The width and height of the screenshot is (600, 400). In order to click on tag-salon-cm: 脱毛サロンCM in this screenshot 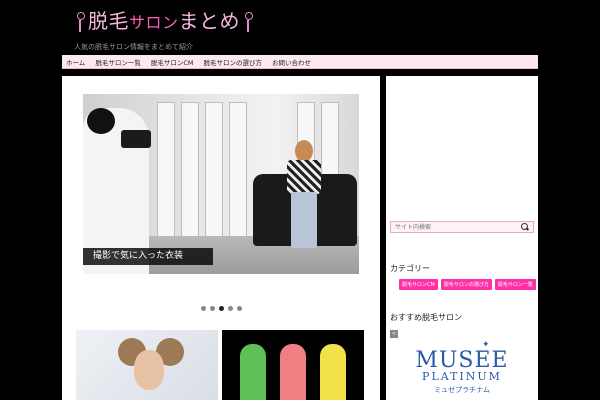, I will do `click(418, 284)`.